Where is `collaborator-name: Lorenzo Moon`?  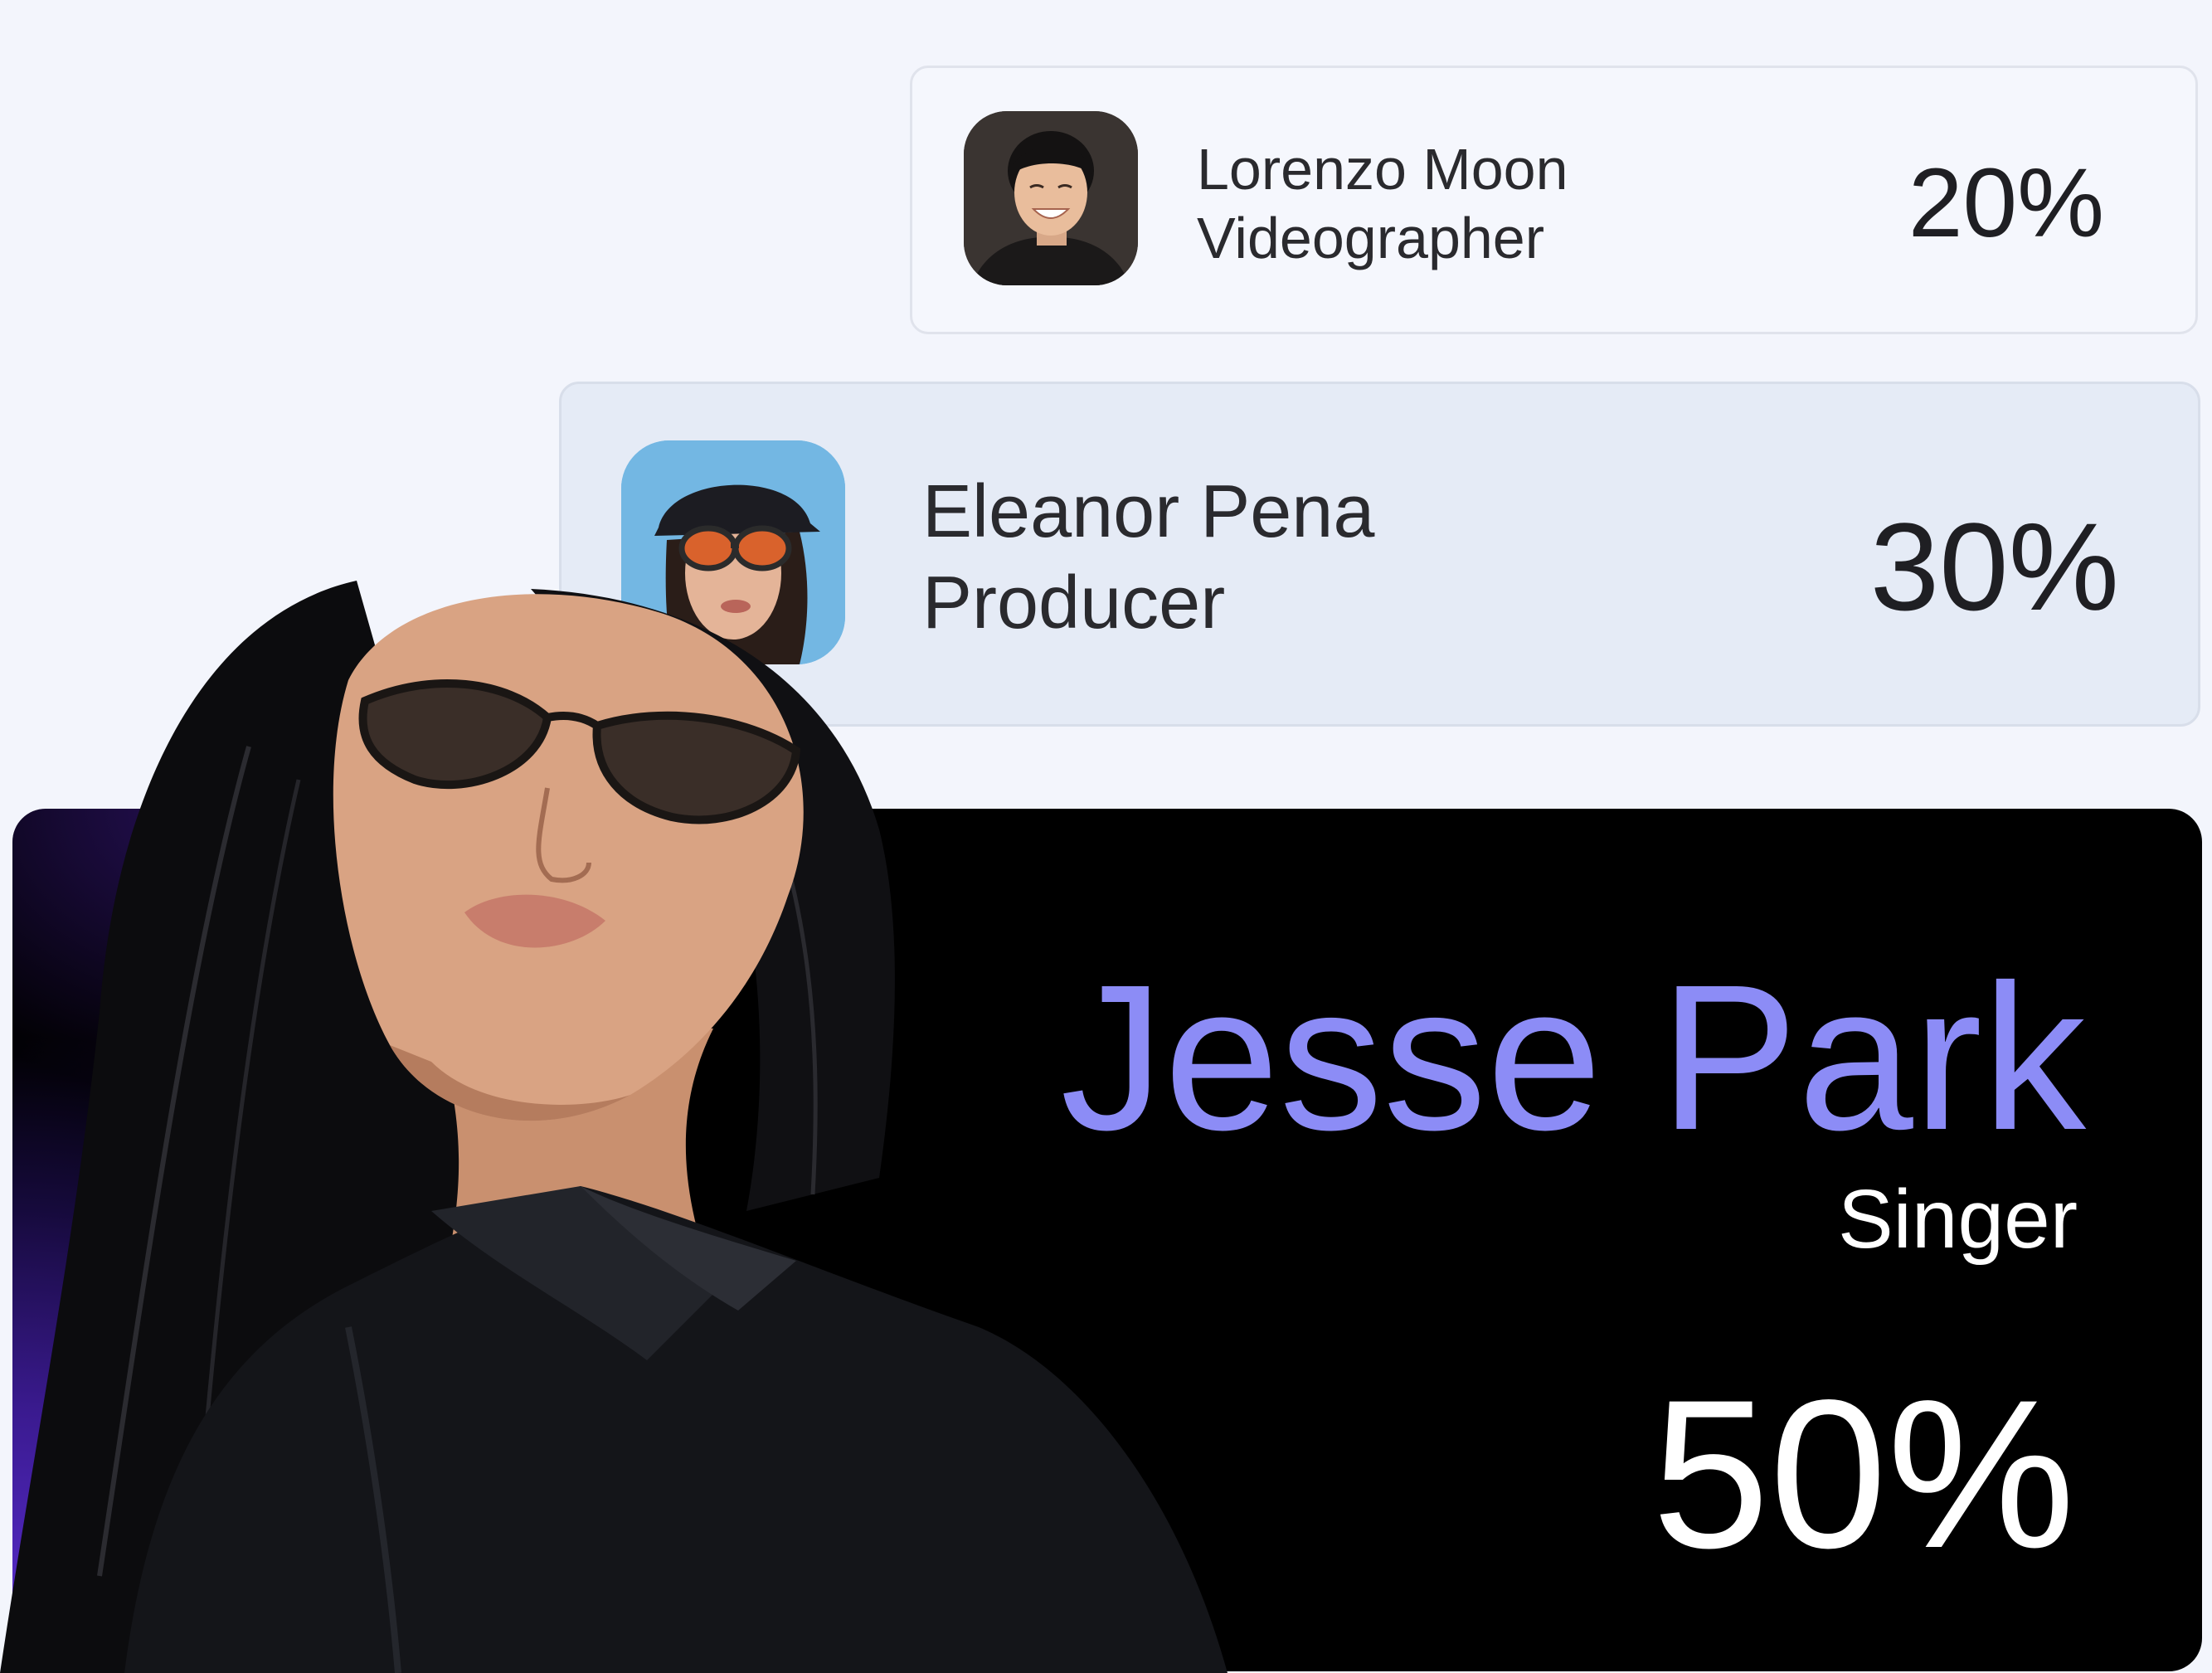 collaborator-name: Lorenzo Moon is located at coordinates (1382, 169).